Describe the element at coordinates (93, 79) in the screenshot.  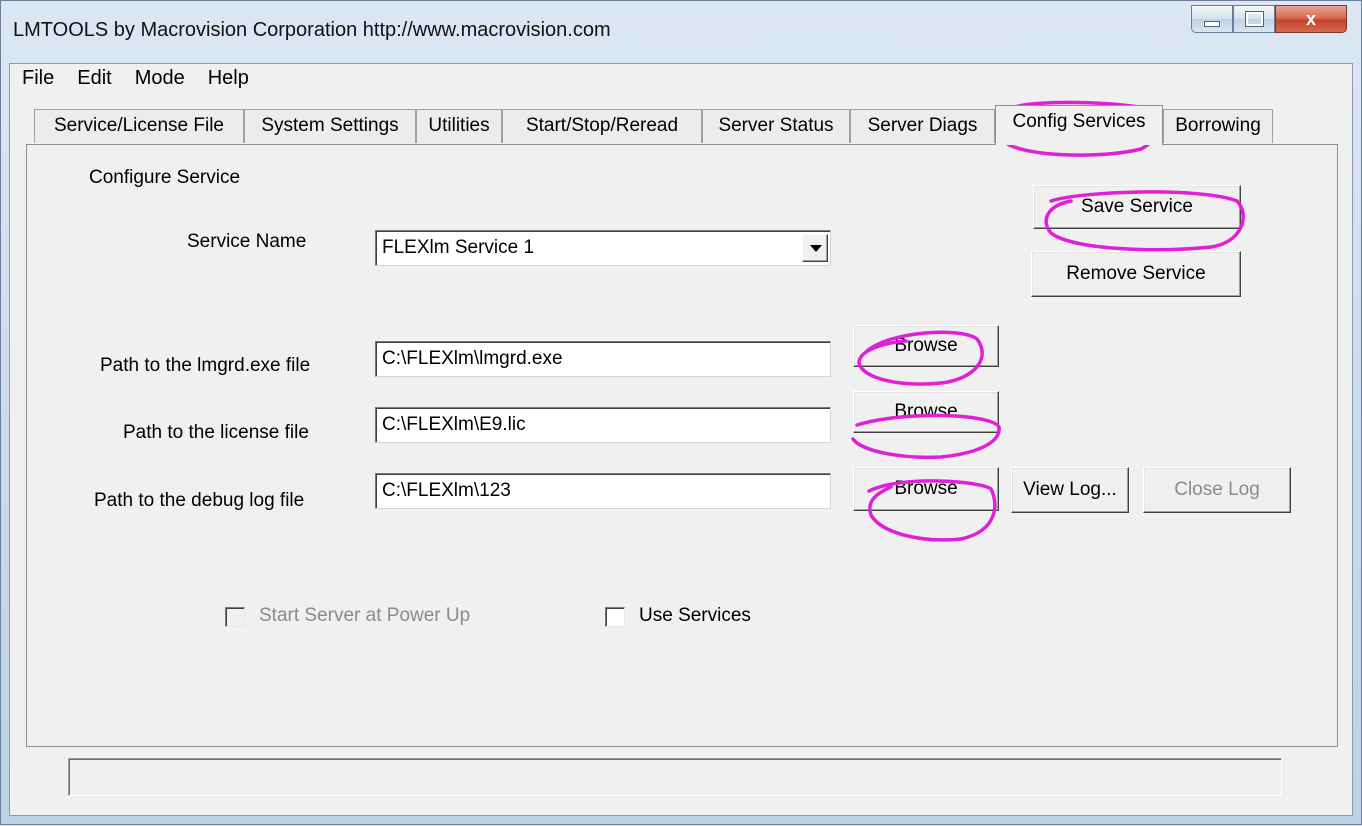
I see `menu-edit: Edit` at that location.